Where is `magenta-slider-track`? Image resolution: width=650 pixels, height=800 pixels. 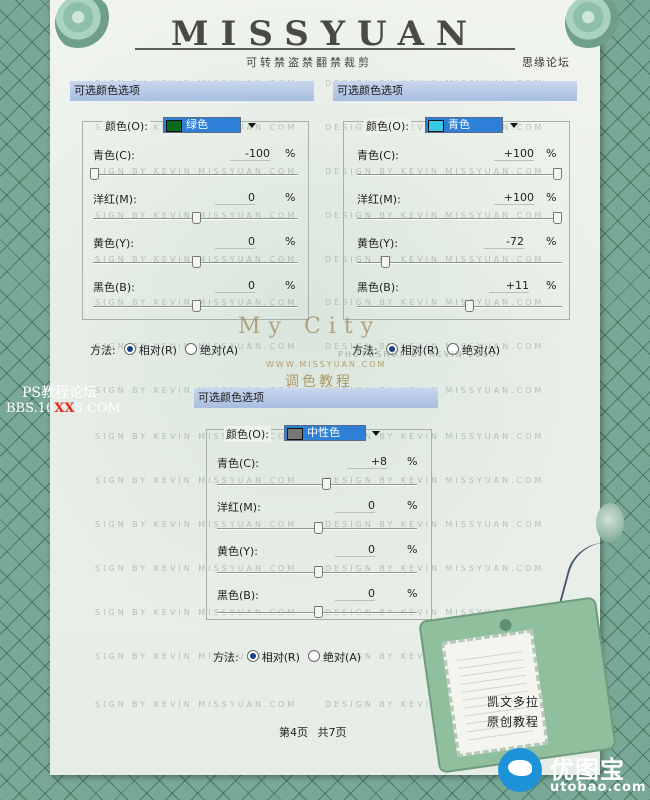
magenta-slider-track is located at coordinates (459, 219).